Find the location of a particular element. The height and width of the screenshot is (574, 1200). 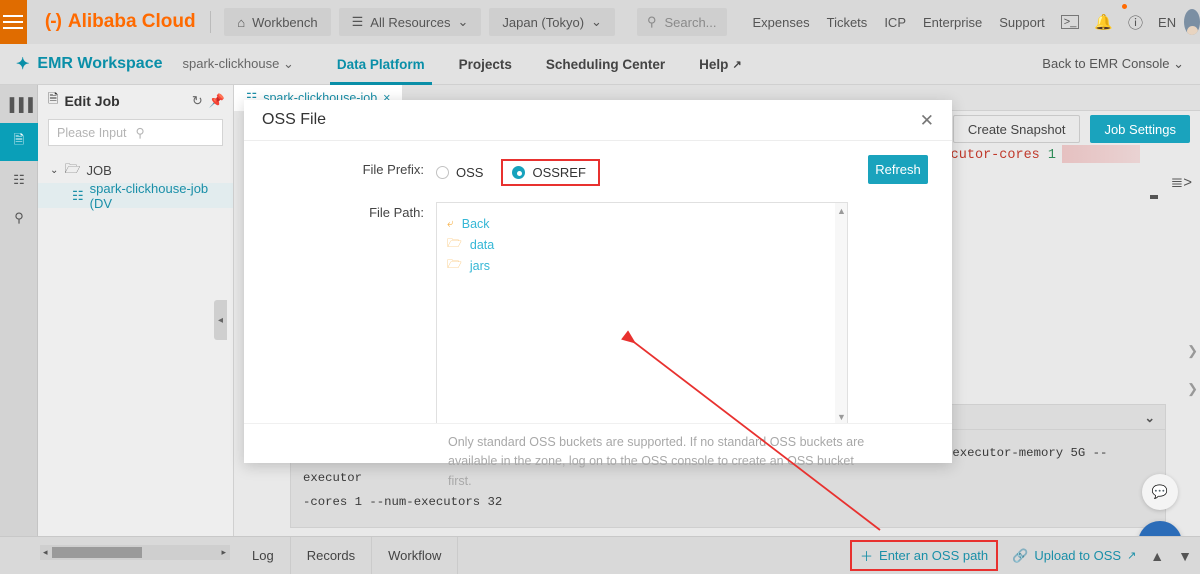

dialog-footer is located at coordinates (598, 443).